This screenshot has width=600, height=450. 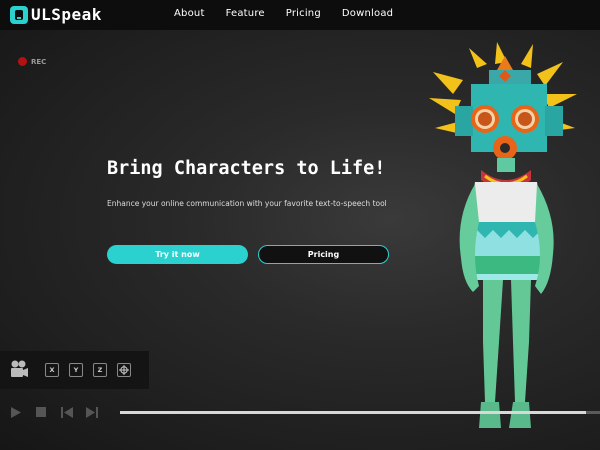 What do you see at coordinates (22, 61) in the screenshot?
I see `record-dot-icon` at bounding box center [22, 61].